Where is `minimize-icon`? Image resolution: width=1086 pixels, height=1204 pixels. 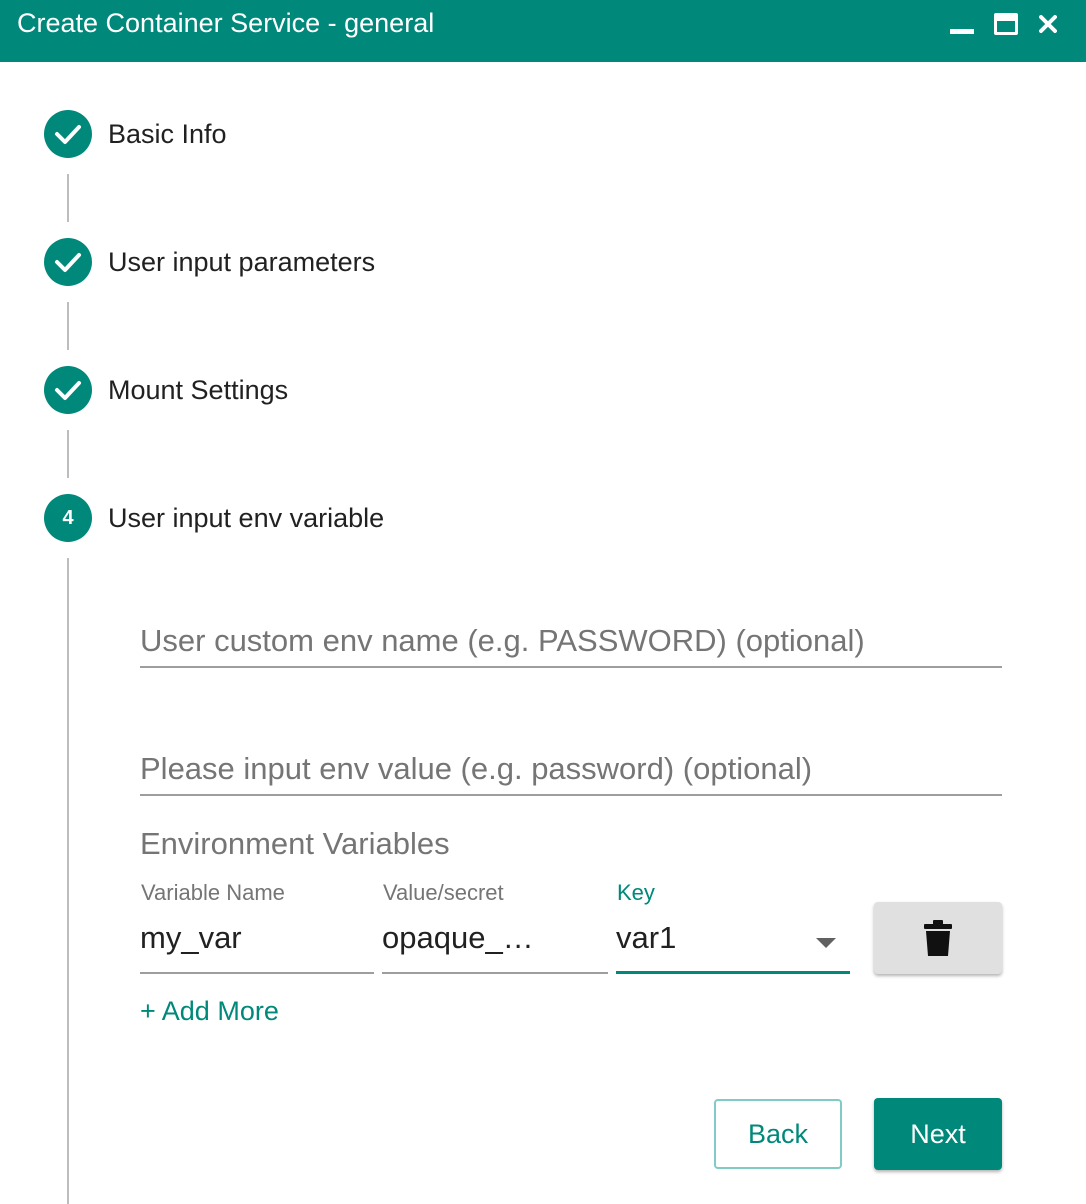
minimize-icon is located at coordinates (962, 24).